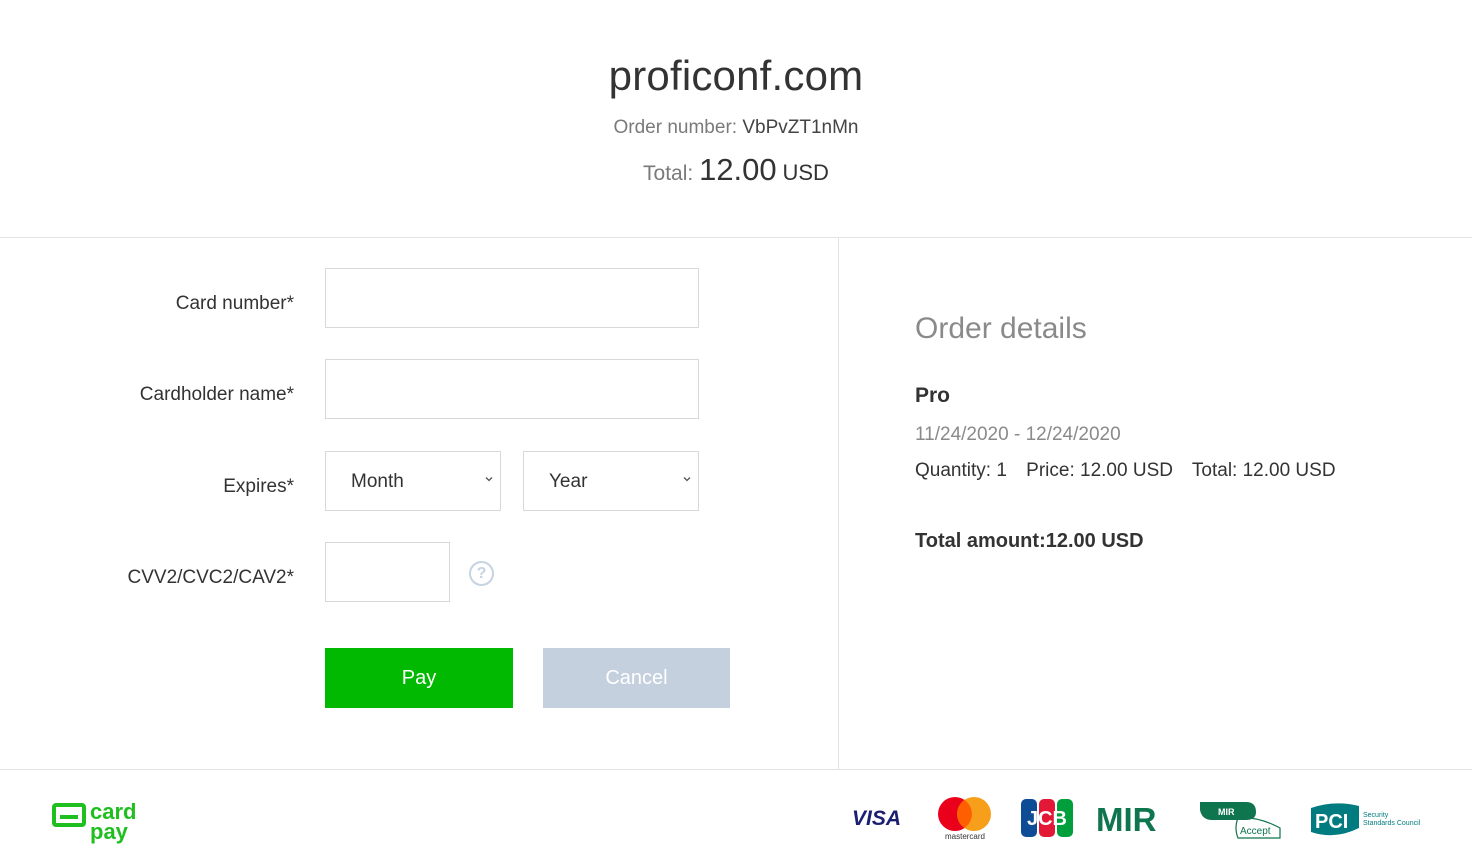 This screenshot has width=1472, height=852. Describe the element at coordinates (805, 172) in the screenshot. I see `total-currency: USD` at that location.